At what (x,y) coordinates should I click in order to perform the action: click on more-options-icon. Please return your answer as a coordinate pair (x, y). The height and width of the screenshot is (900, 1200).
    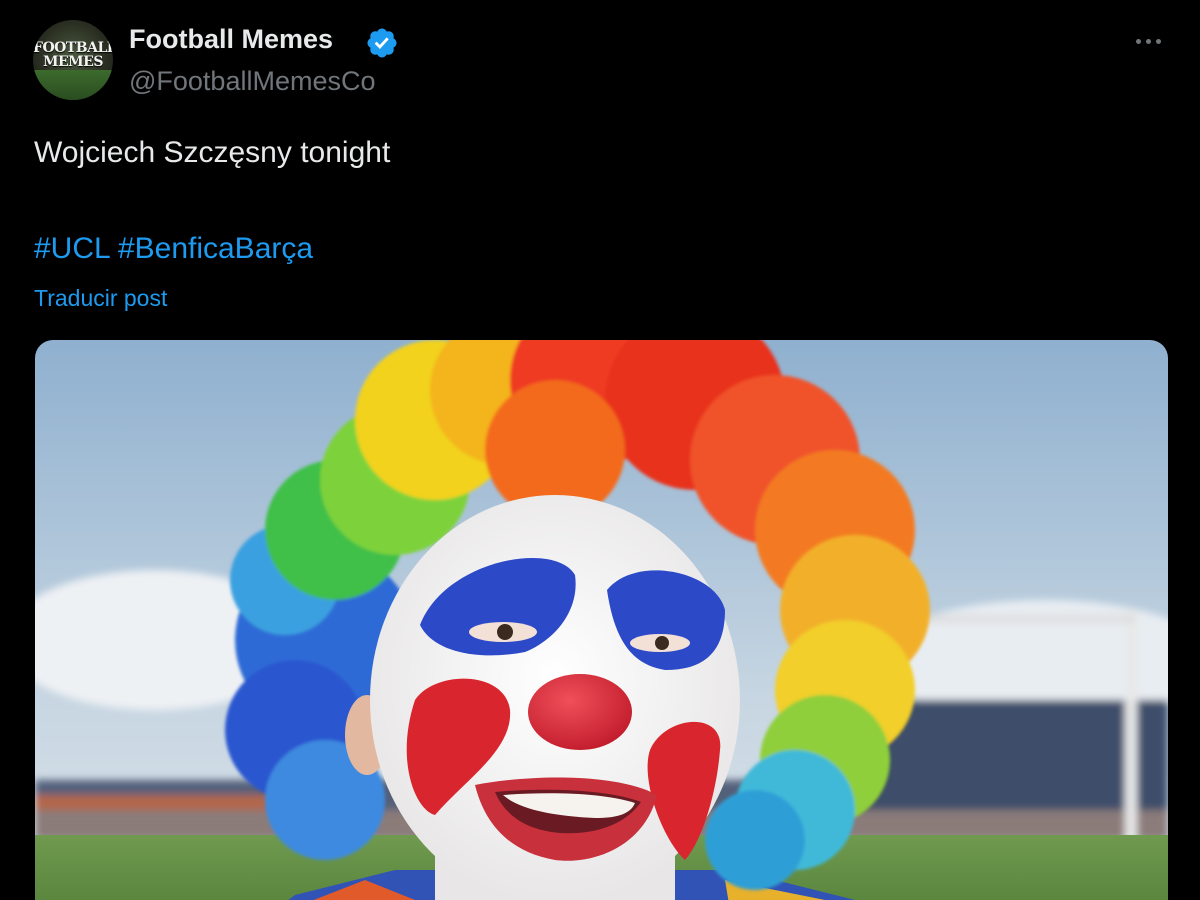
    Looking at the image, I should click on (1148, 41).